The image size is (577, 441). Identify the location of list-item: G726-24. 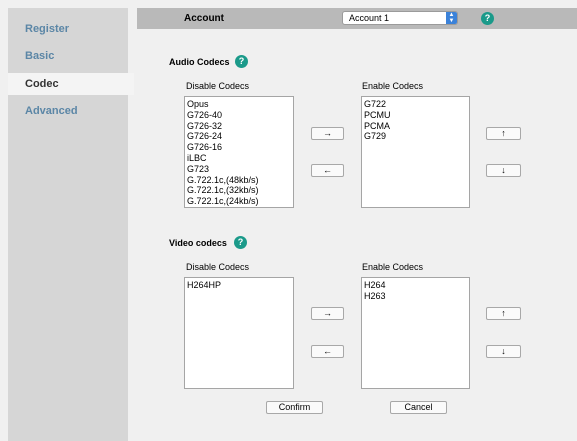
(239, 136).